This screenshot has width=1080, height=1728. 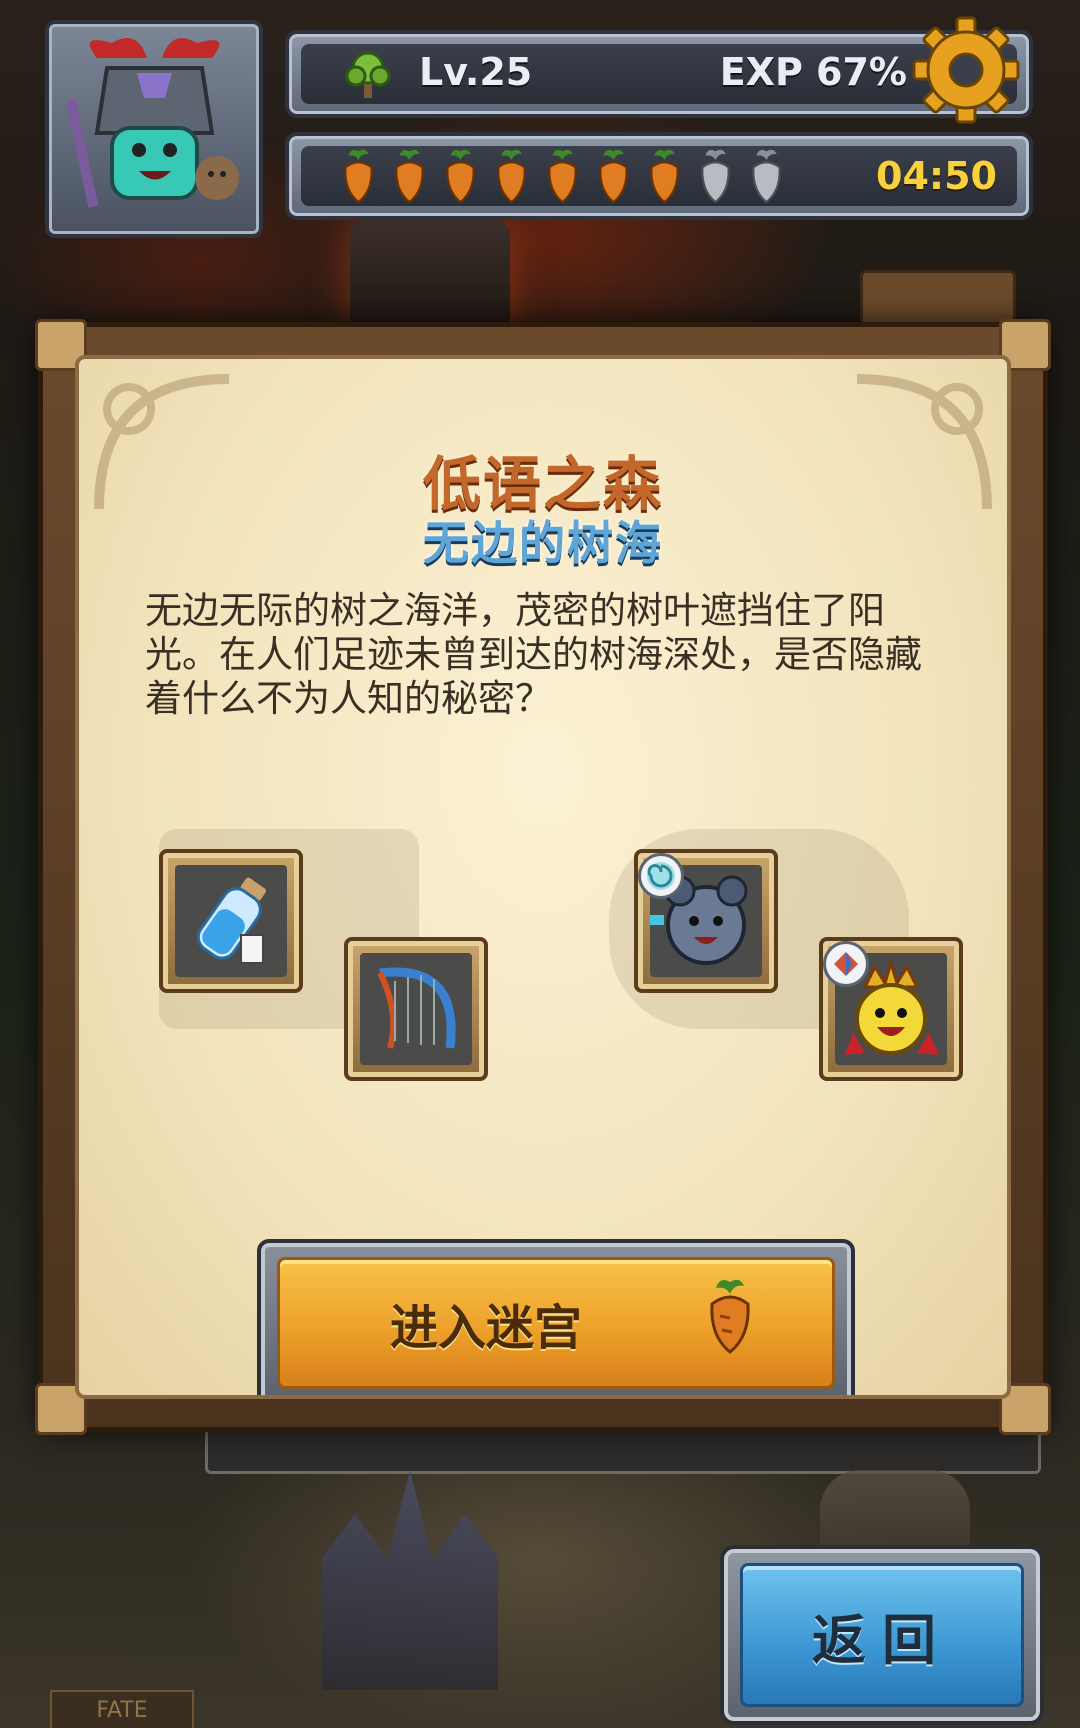 I want to click on energy-bar: 04:50, so click(x=659, y=176).